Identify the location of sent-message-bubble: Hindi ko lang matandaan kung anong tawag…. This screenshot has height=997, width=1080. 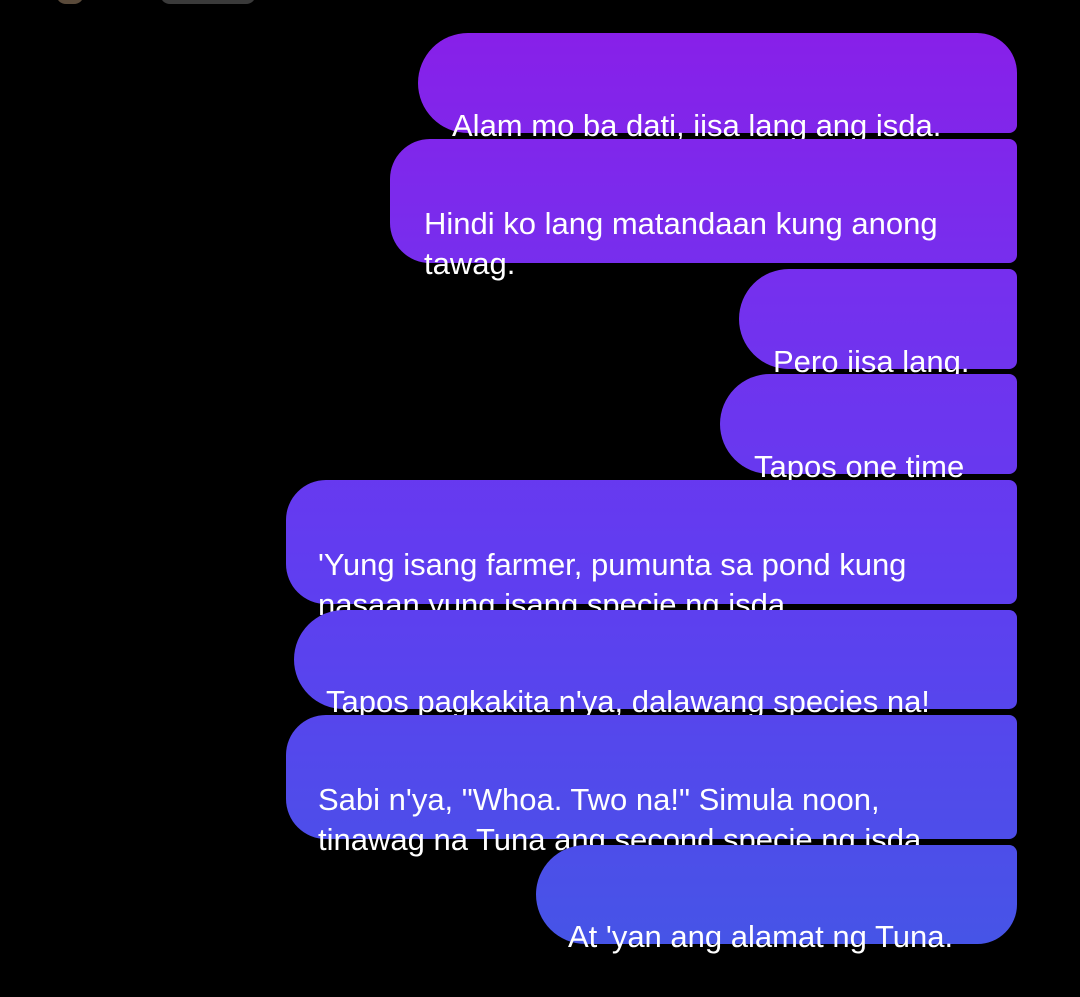
(703, 210).